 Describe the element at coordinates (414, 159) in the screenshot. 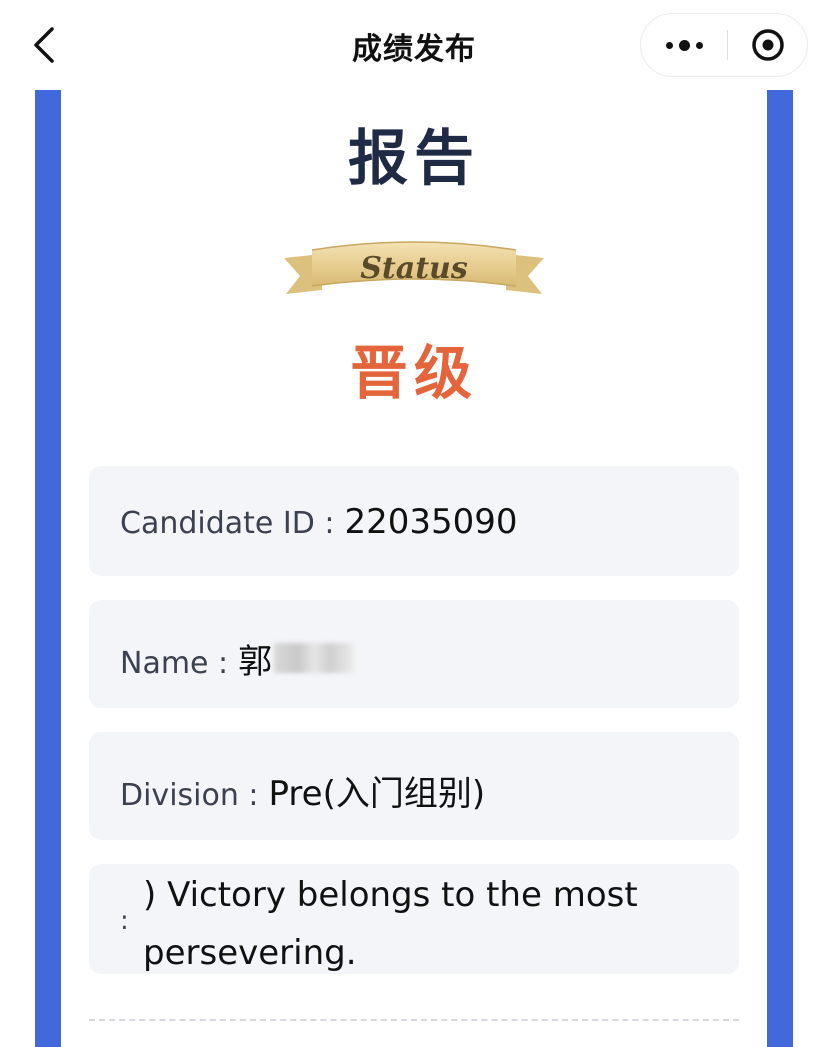

I see `report-title: 报告` at that location.